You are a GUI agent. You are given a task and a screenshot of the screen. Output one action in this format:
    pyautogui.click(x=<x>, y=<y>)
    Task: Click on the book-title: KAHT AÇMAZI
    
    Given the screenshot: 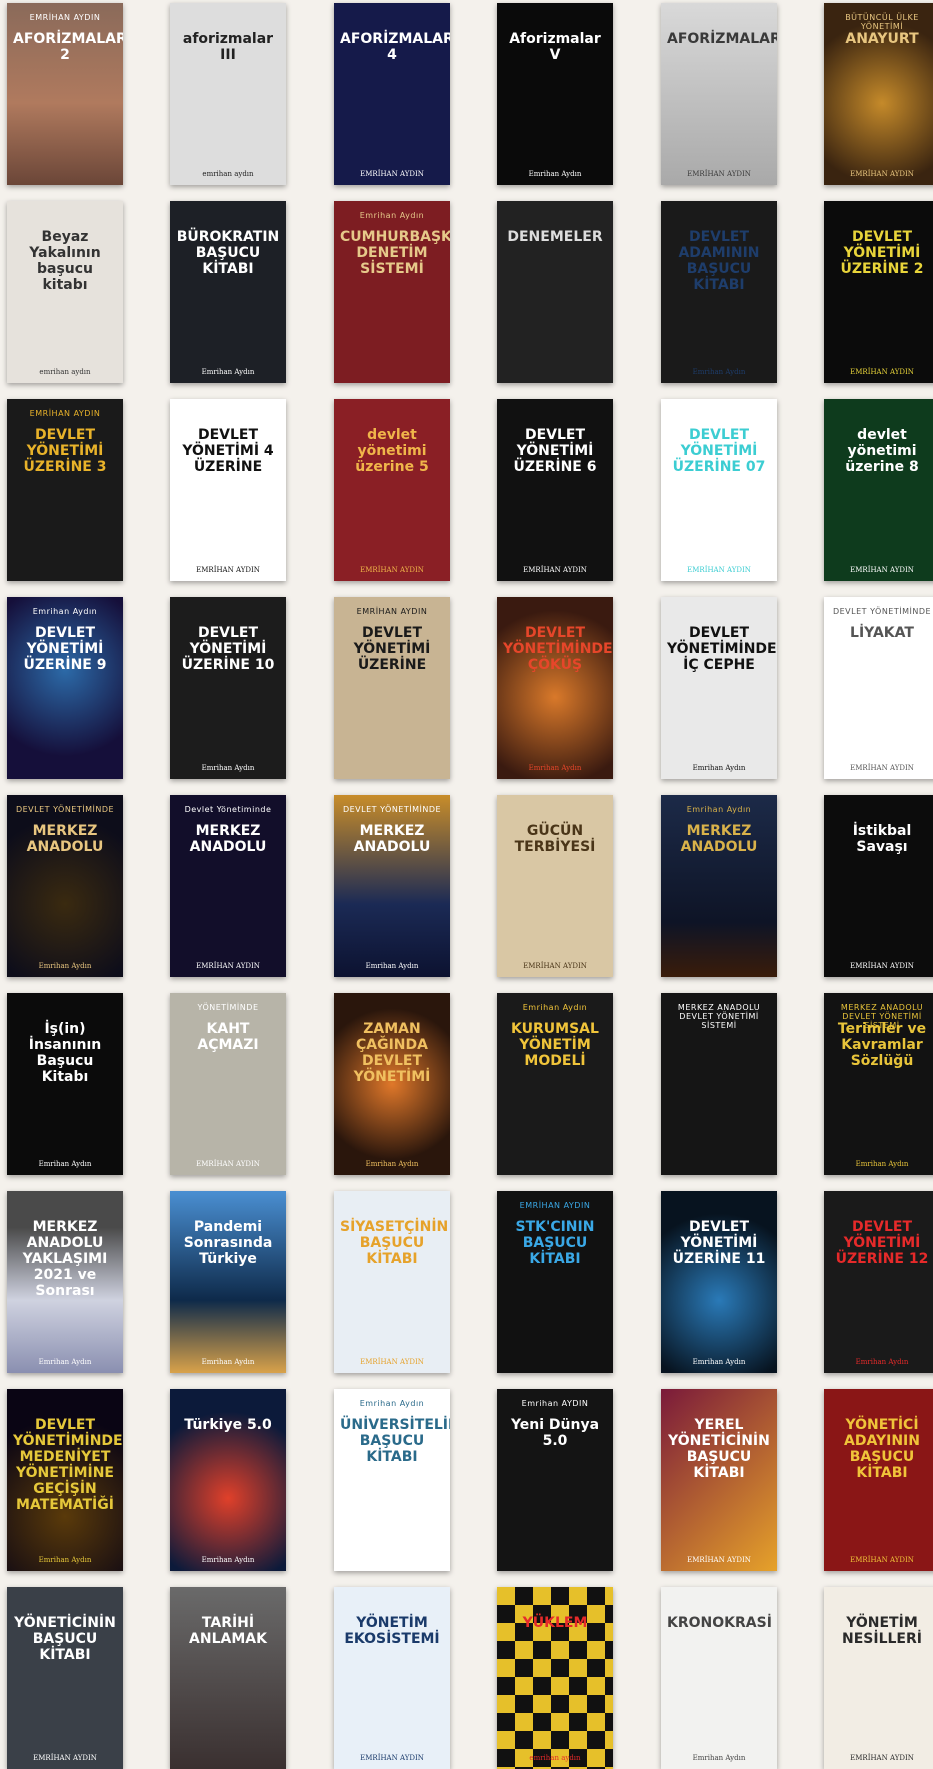 What is the action you would take?
    pyautogui.click(x=228, y=1037)
    